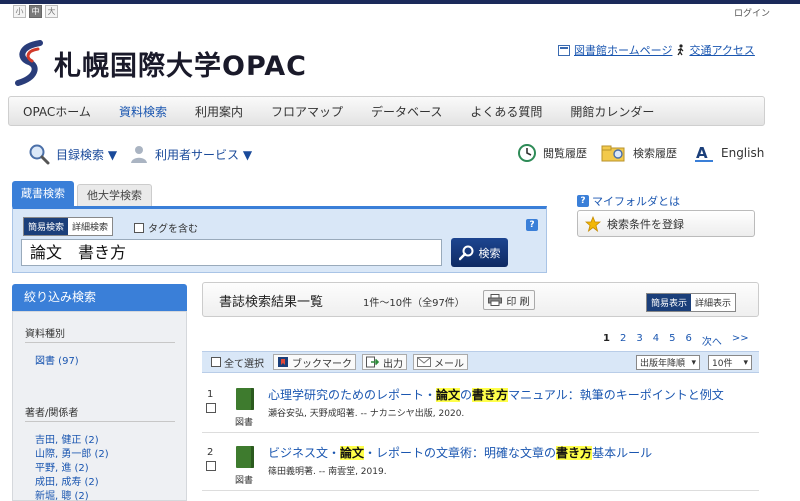  I want to click on export-icon, so click(373, 362).